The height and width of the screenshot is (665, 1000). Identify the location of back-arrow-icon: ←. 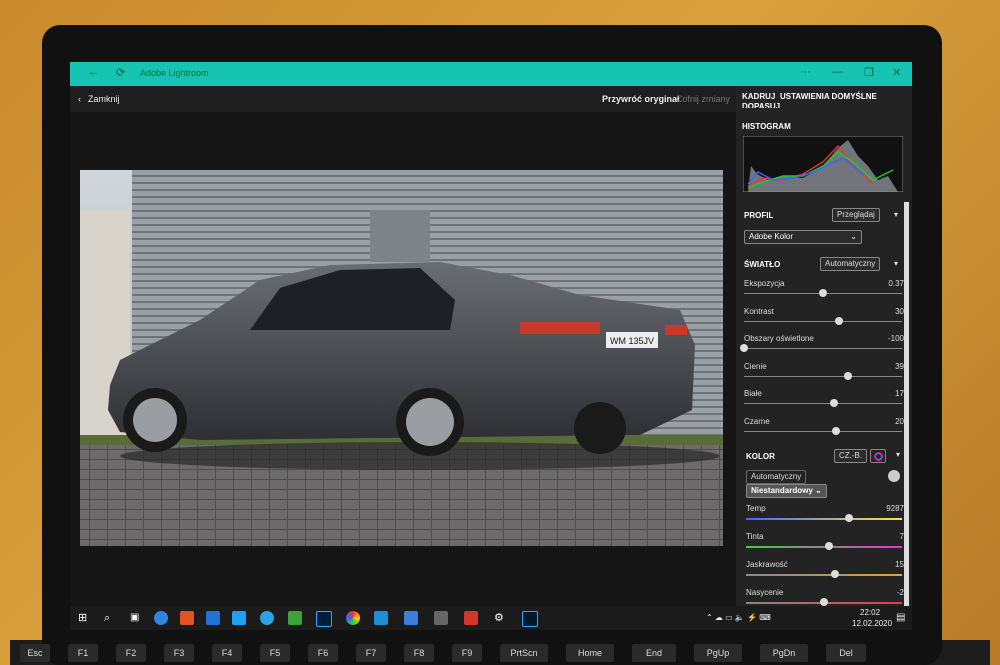
(93, 72).